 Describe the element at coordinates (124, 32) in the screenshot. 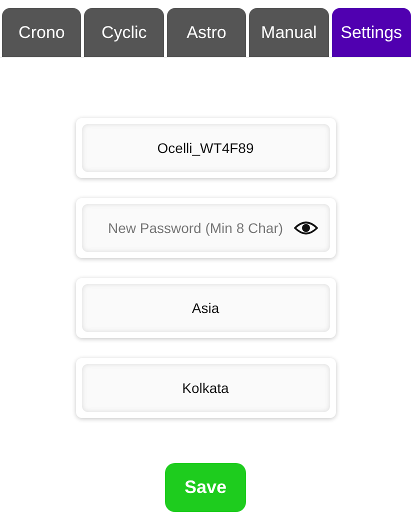

I see `tab: Cyclic` at that location.